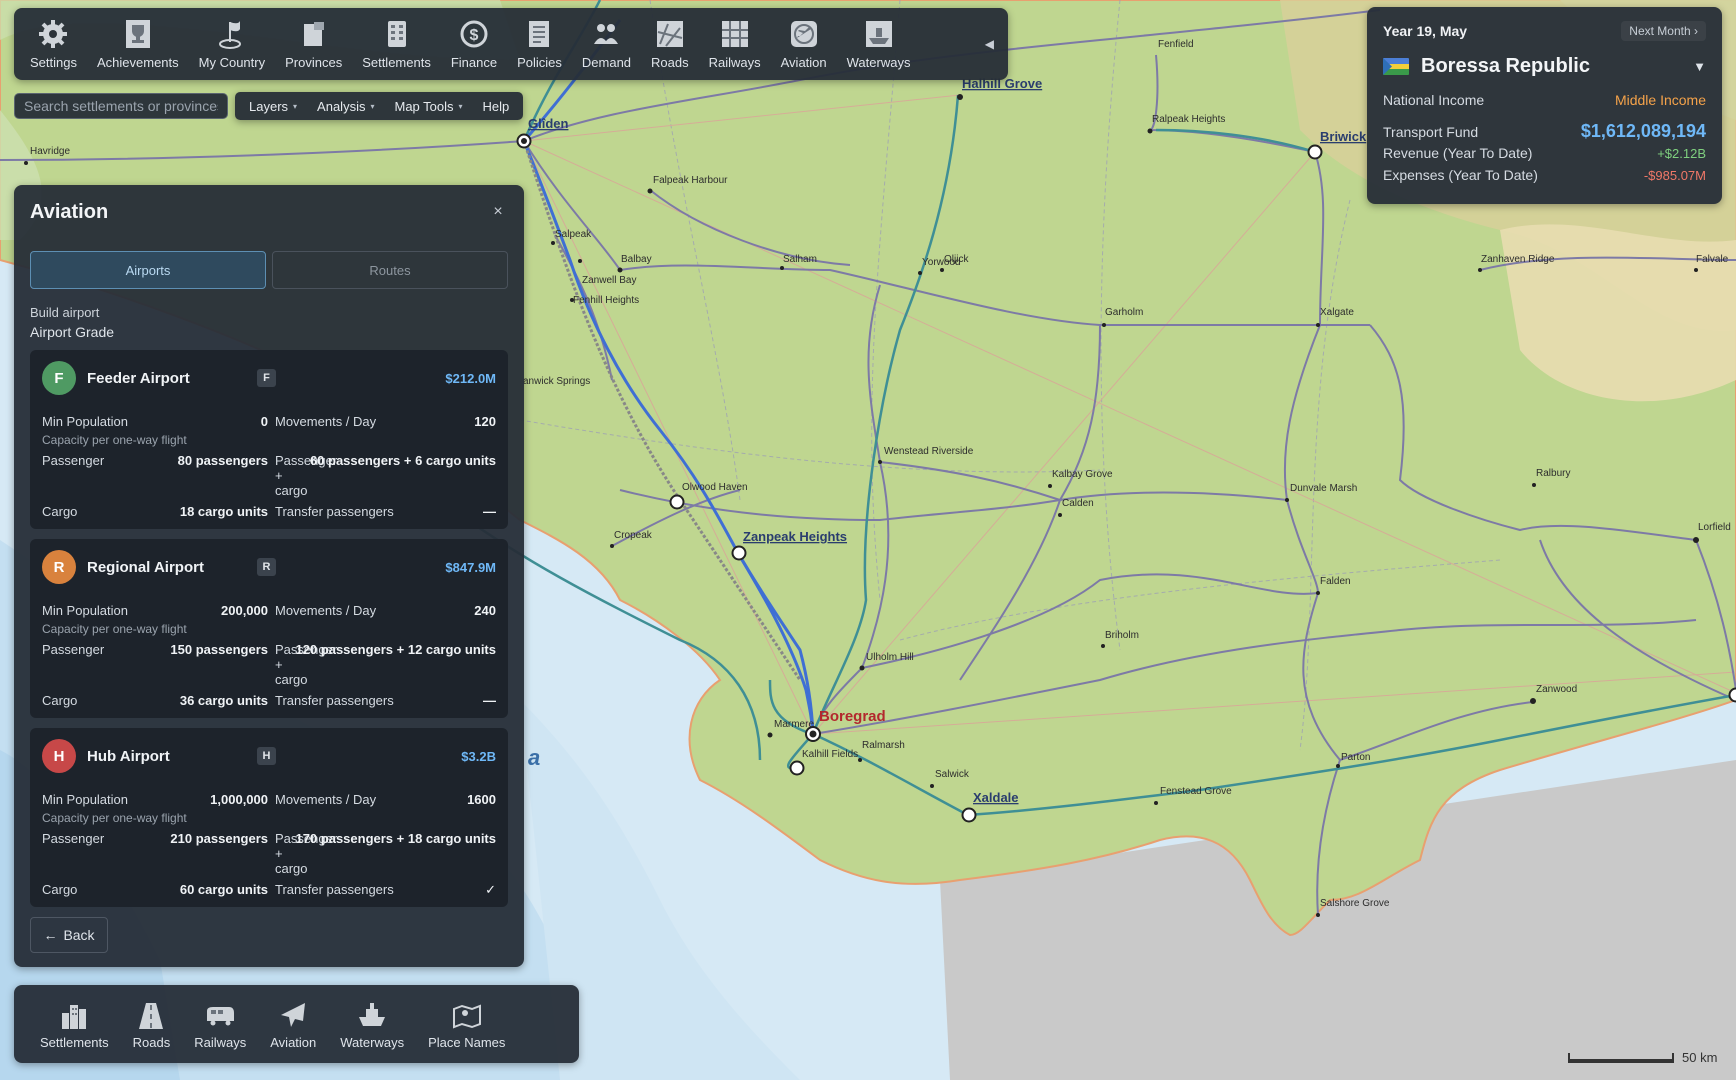  I want to click on layer-roads-button: Roads, so click(152, 1024).